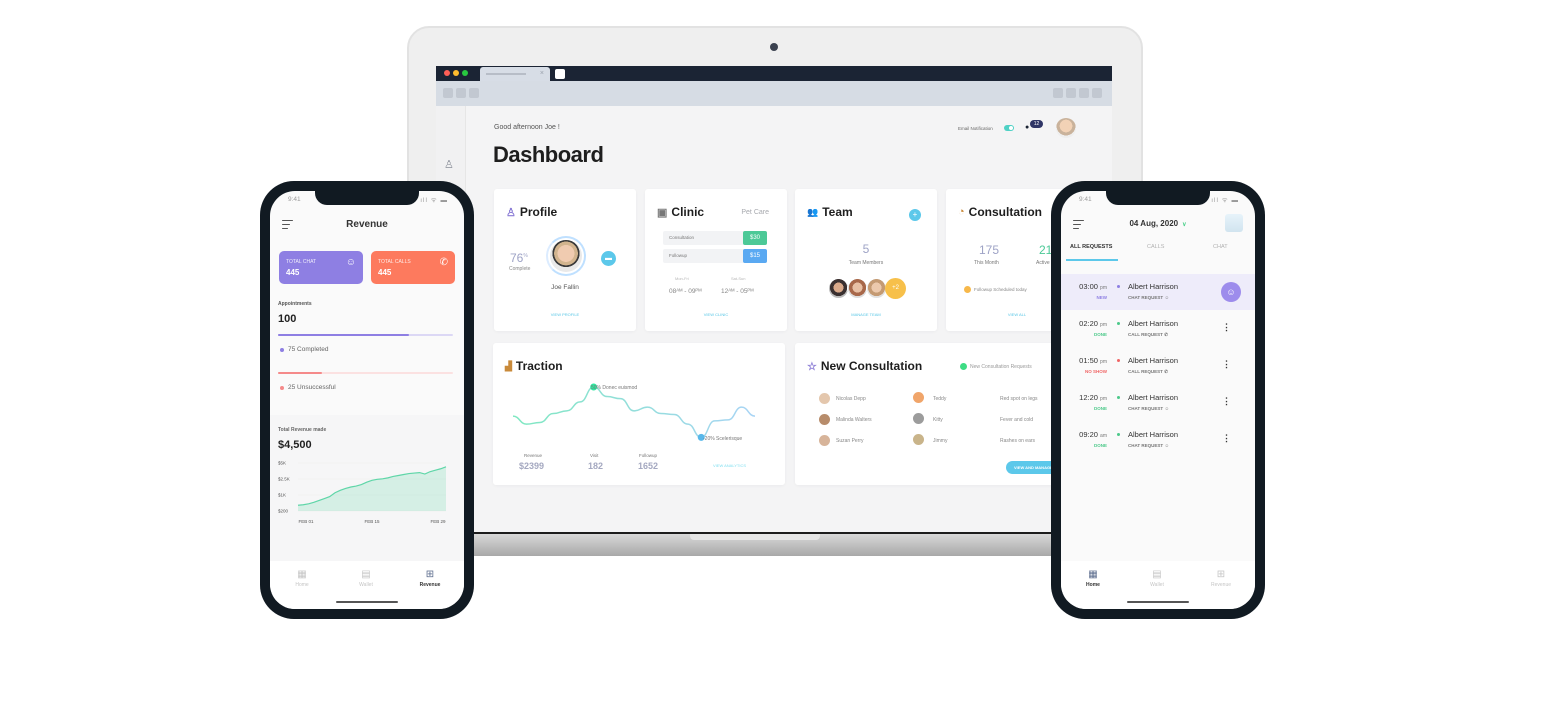 The image size is (1549, 716). What do you see at coordinates (300, 373) in the screenshot?
I see `unsuccessful-progress-fill` at bounding box center [300, 373].